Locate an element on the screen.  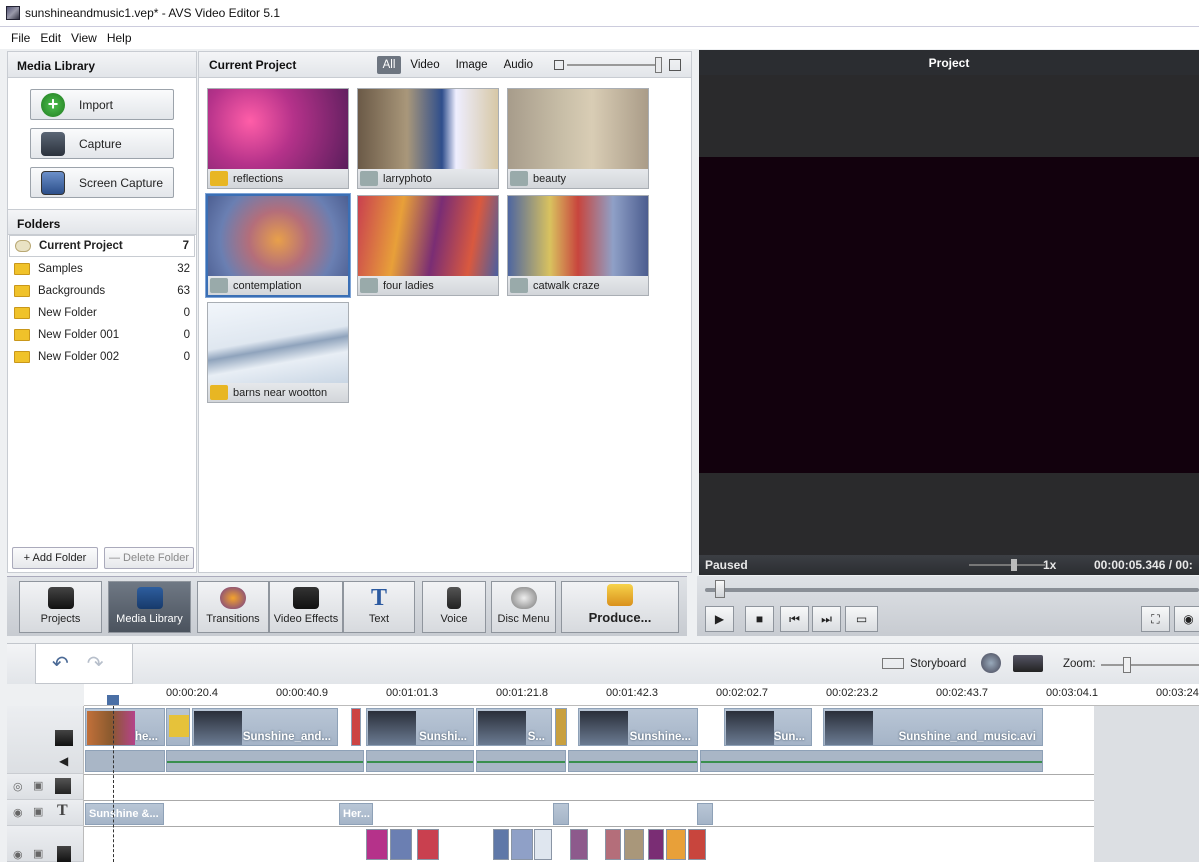
folder-current-project: Current Project 7 is located at coordinates (102, 246).